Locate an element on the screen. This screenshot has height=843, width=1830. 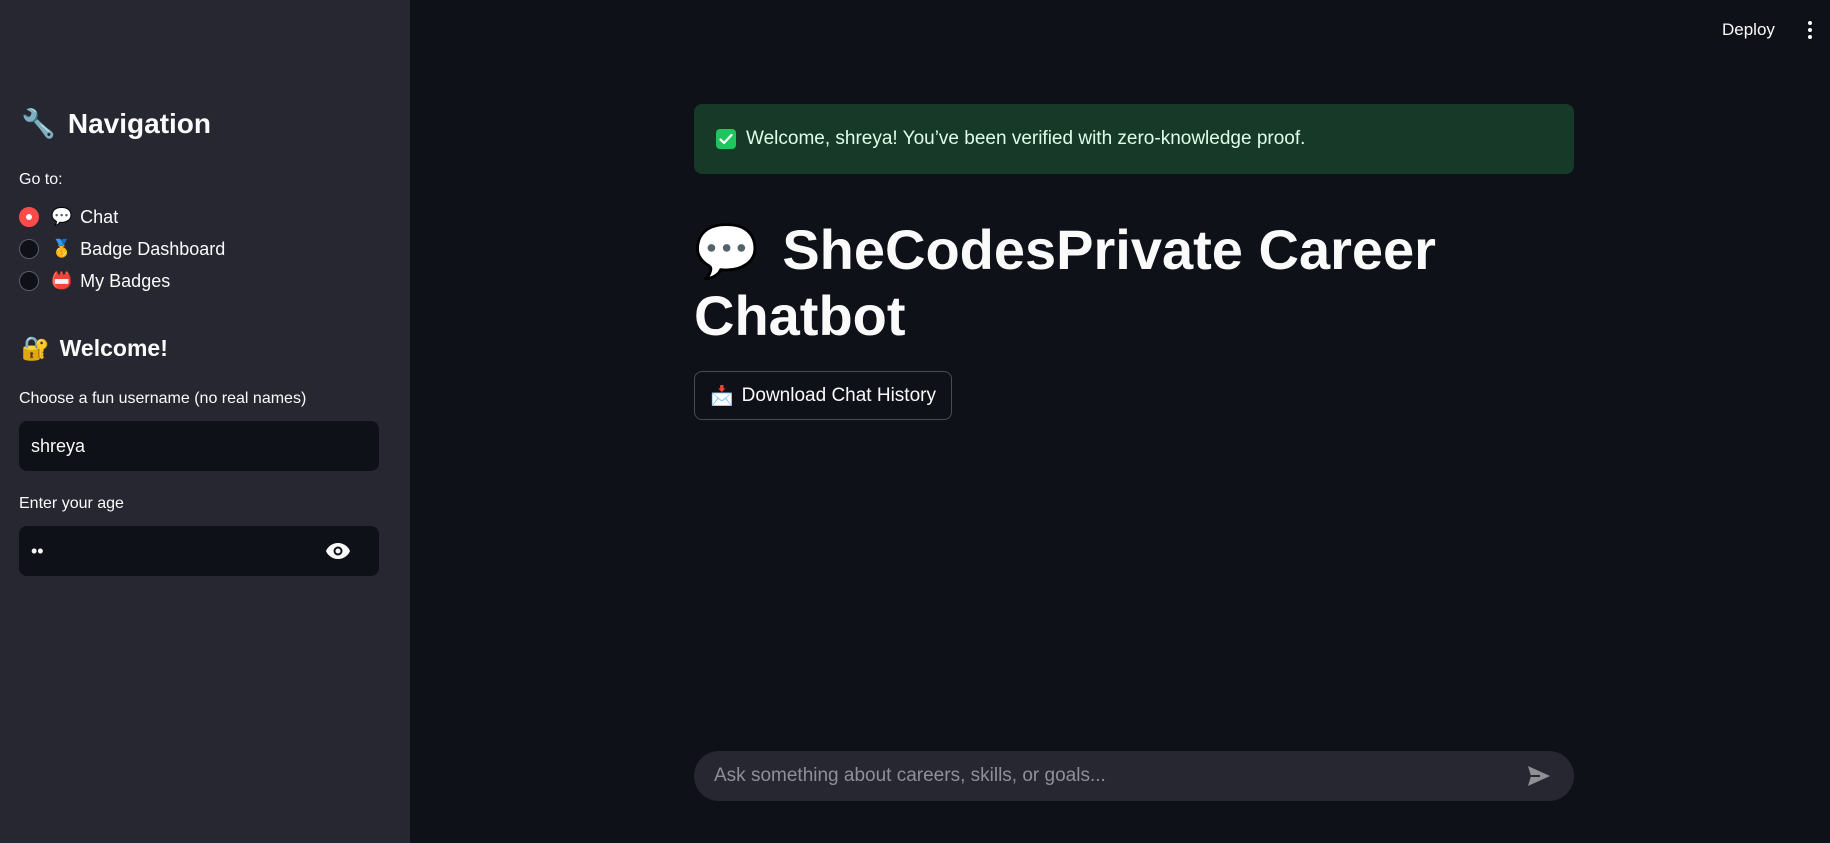
nav-radio-label: My Badges is located at coordinates (125, 280).